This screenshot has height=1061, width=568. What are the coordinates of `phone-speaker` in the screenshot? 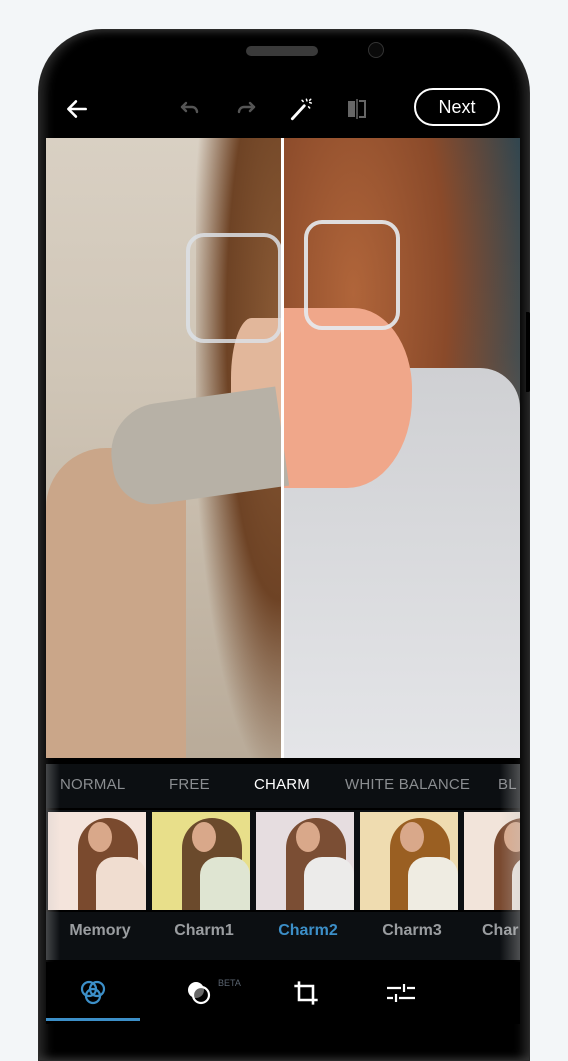 It's located at (282, 51).